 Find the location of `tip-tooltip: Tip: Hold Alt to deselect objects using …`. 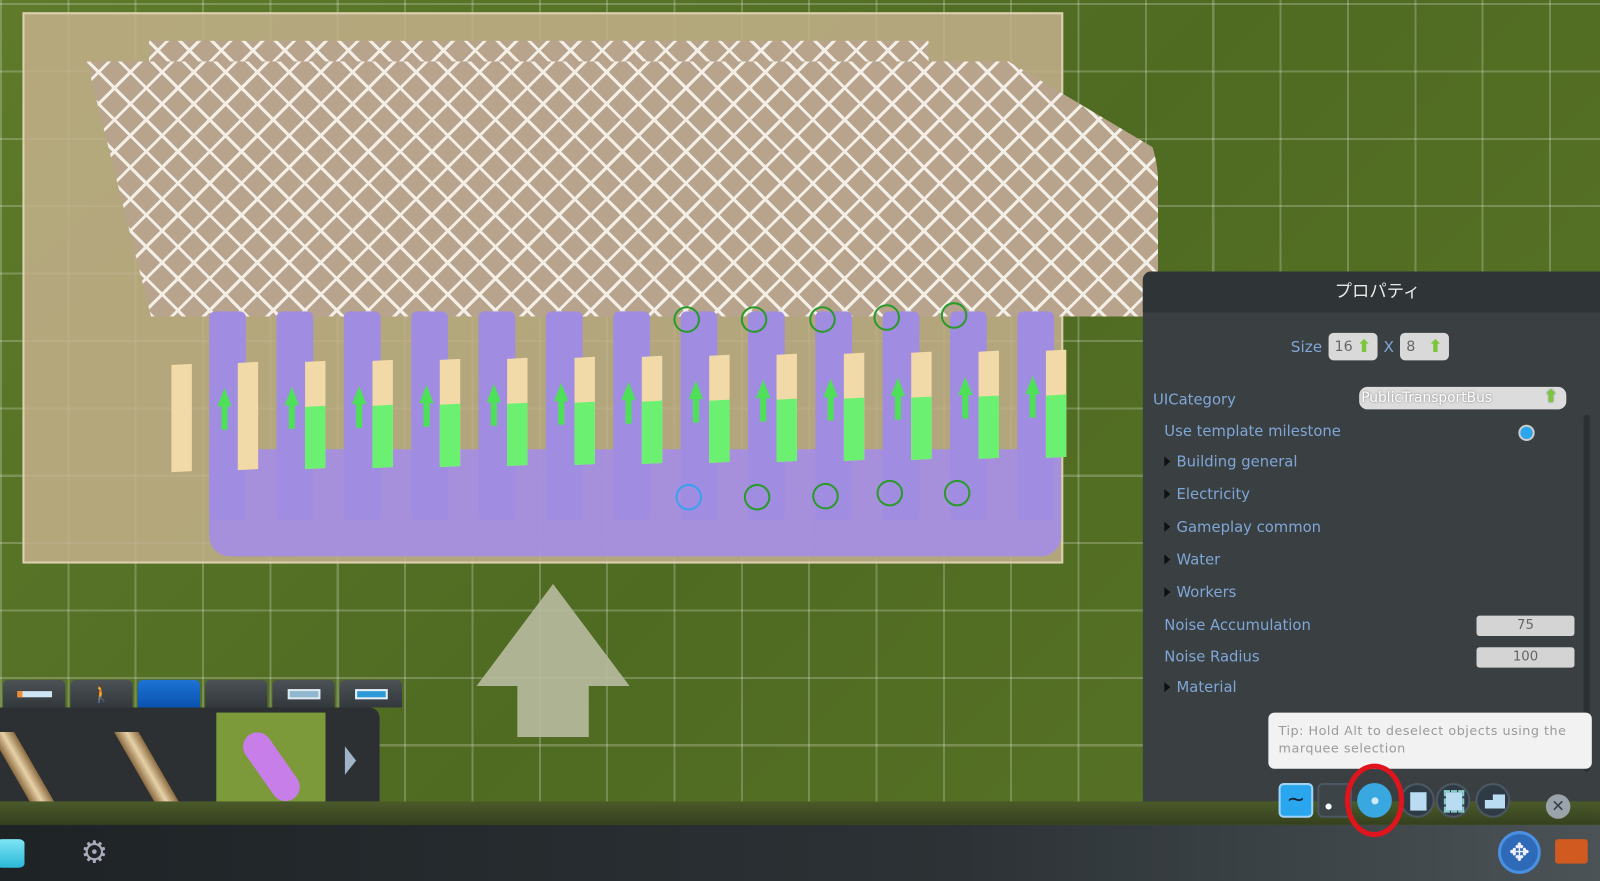

tip-tooltip: Tip: Hold Alt to deselect objects using … is located at coordinates (1430, 740).